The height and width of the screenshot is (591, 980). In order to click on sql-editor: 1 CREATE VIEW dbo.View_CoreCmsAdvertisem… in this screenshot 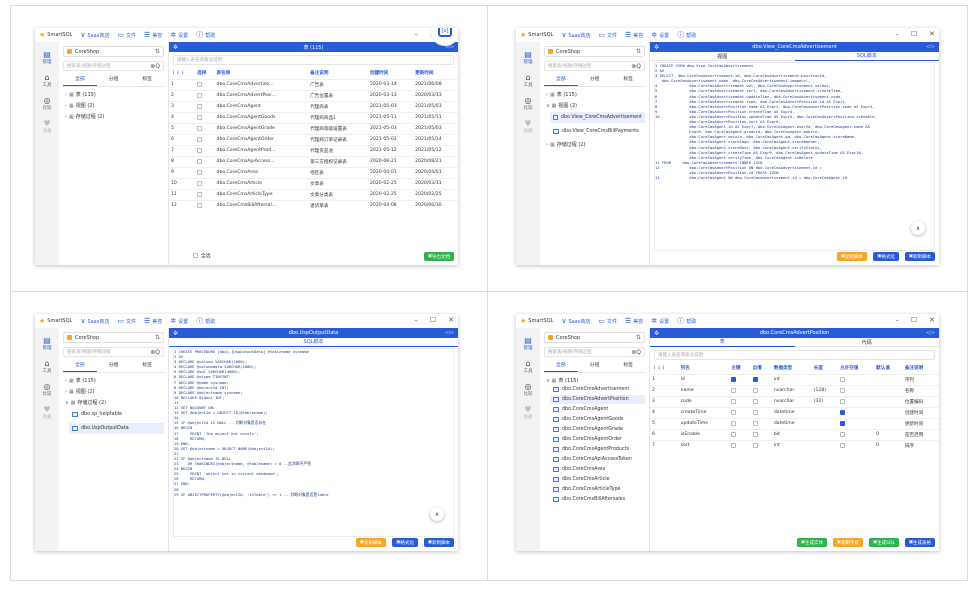, I will do `click(794, 156)`.